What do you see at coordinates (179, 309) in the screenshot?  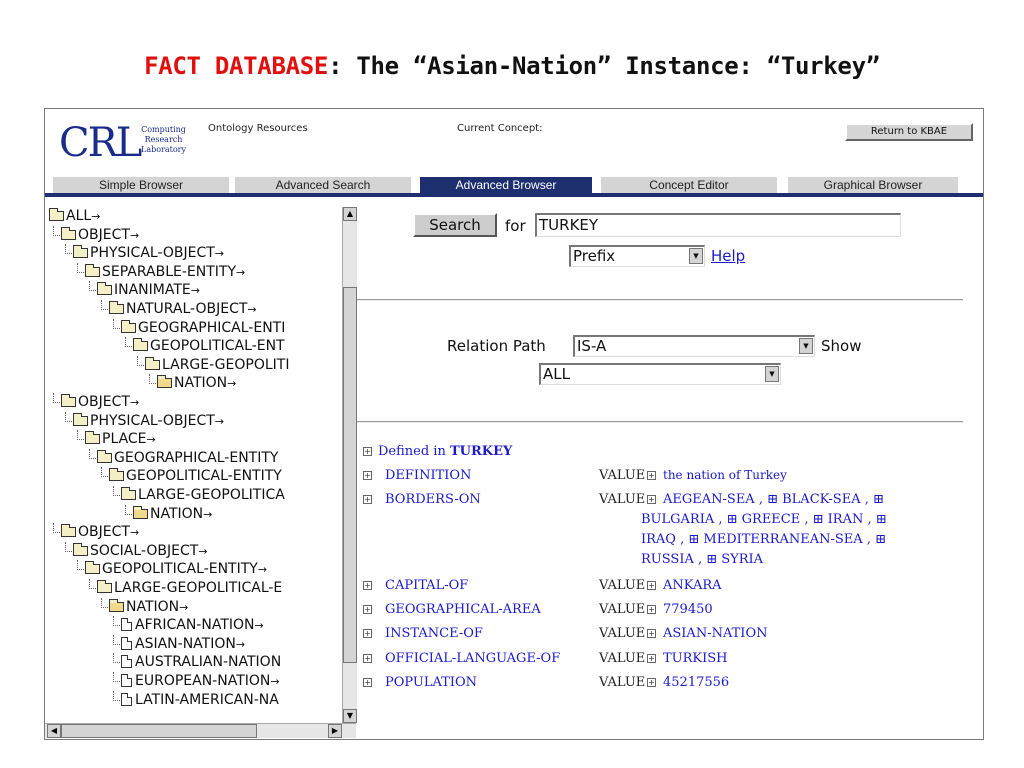 I see `tree-node: NATURAL-OBJECT→` at bounding box center [179, 309].